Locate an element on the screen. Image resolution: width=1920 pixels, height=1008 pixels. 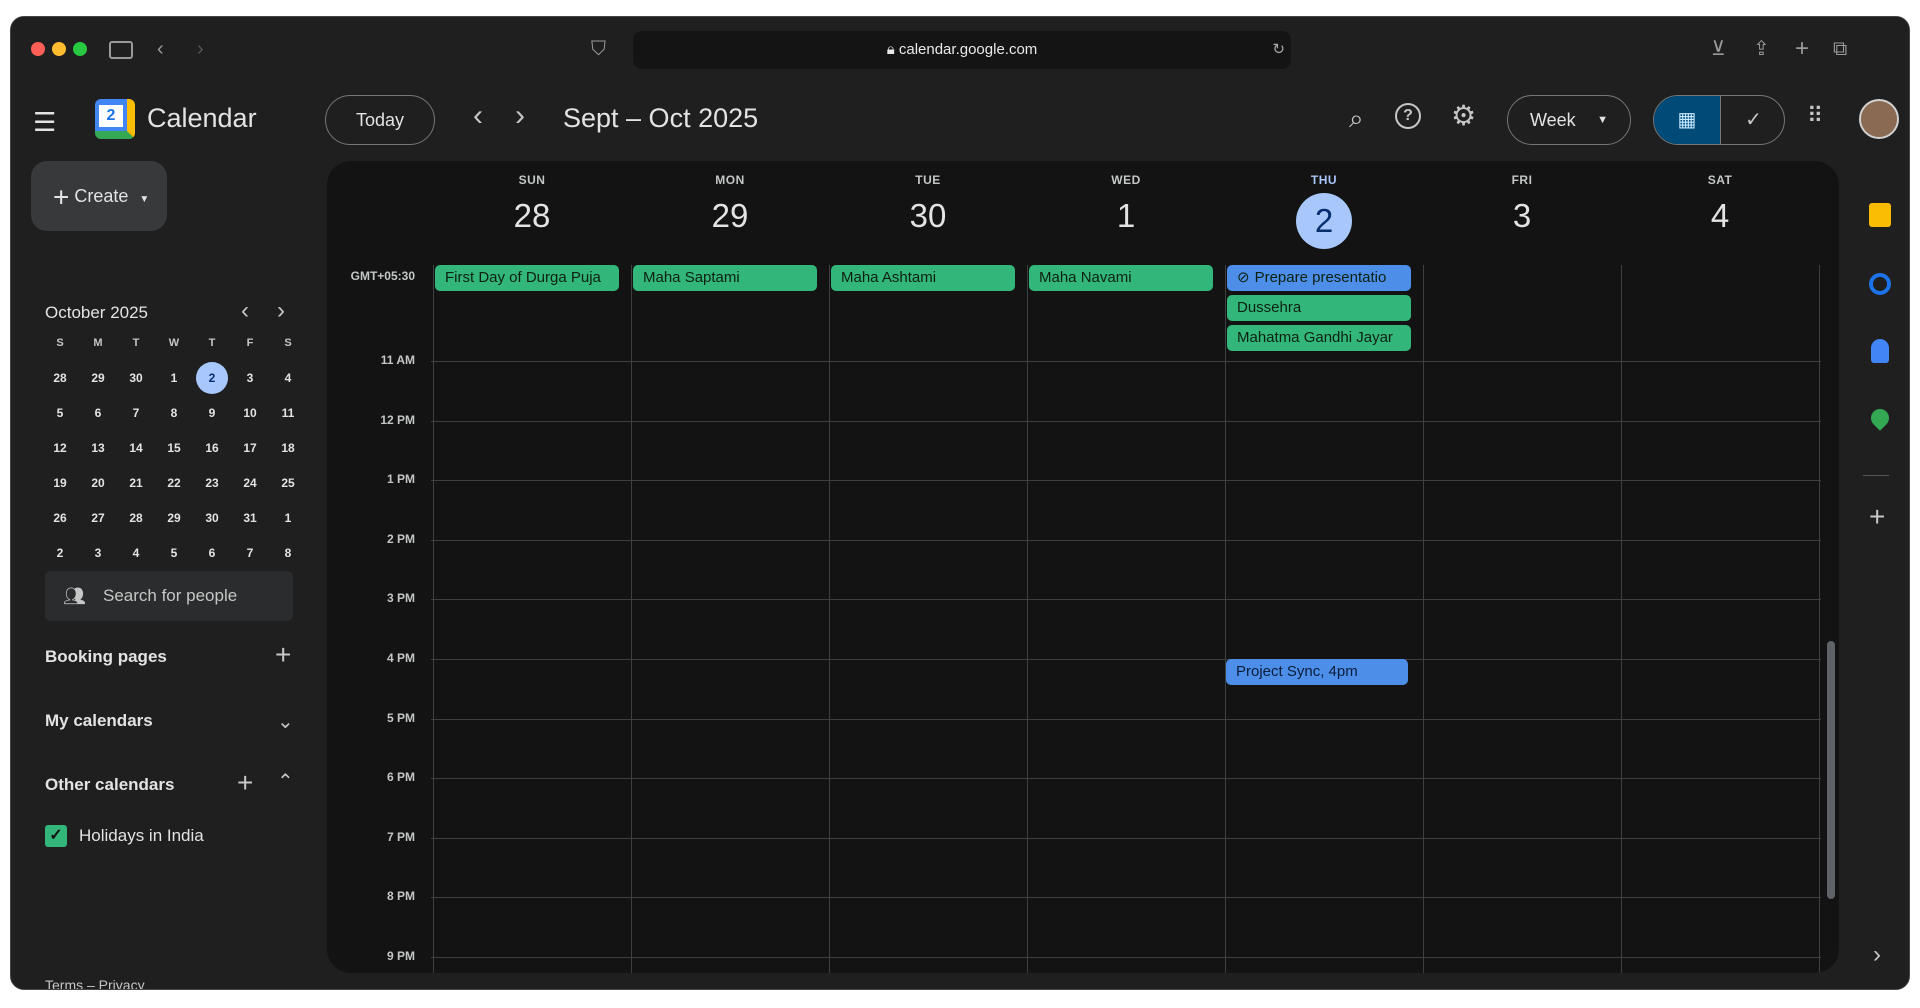
tasks-mode-icon: ✓ is located at coordinates (1752, 120).